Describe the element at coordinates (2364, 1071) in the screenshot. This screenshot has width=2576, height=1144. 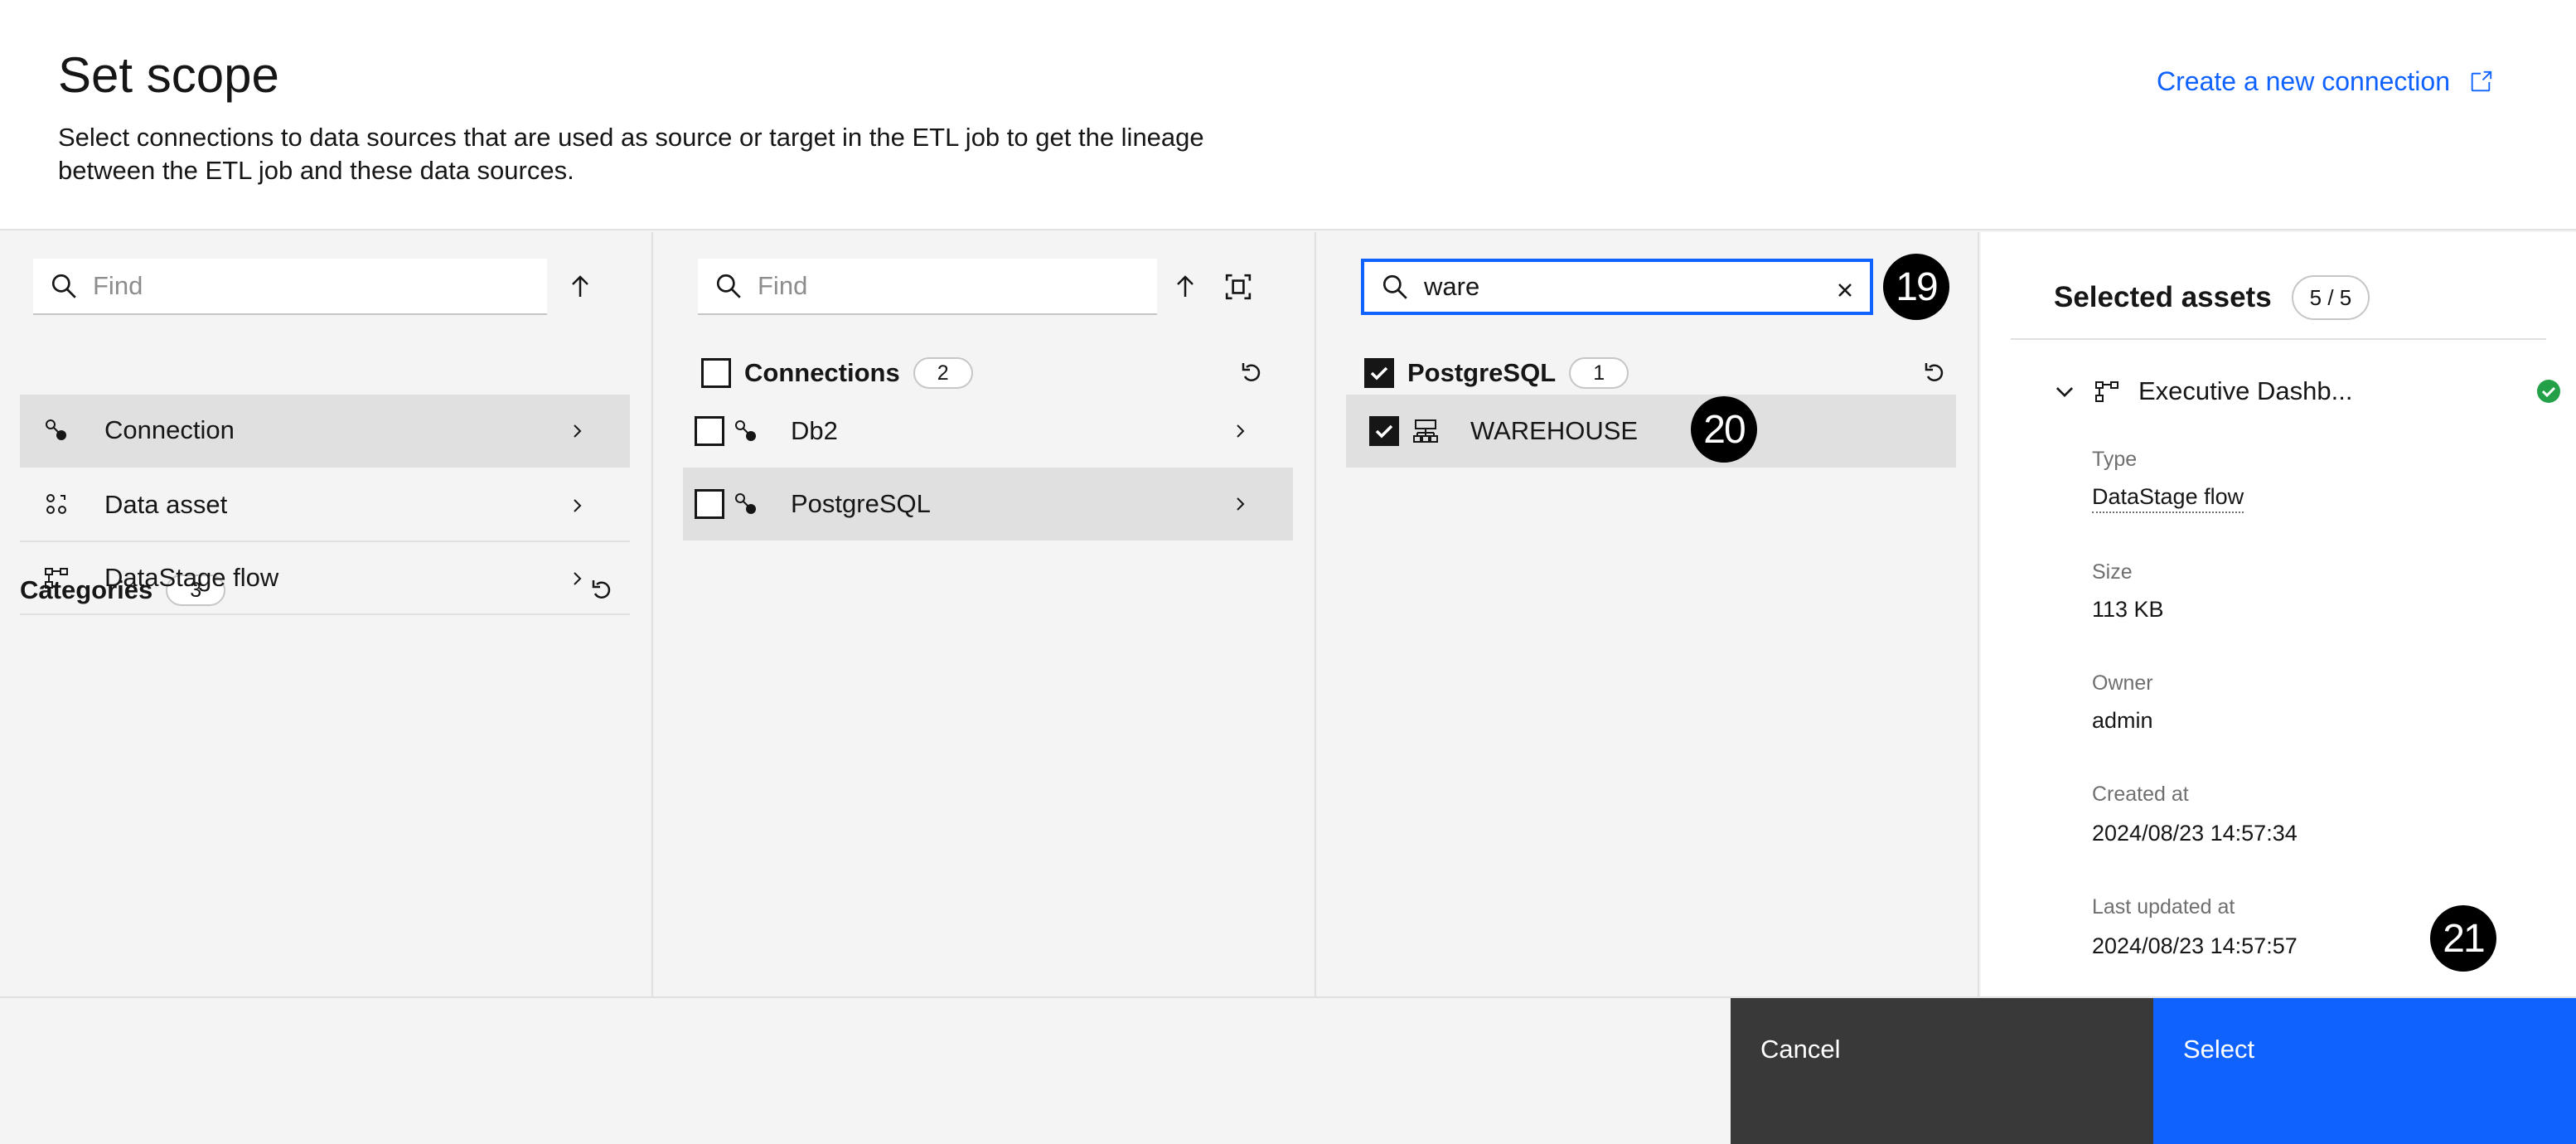
I see `select-button: Select` at that location.